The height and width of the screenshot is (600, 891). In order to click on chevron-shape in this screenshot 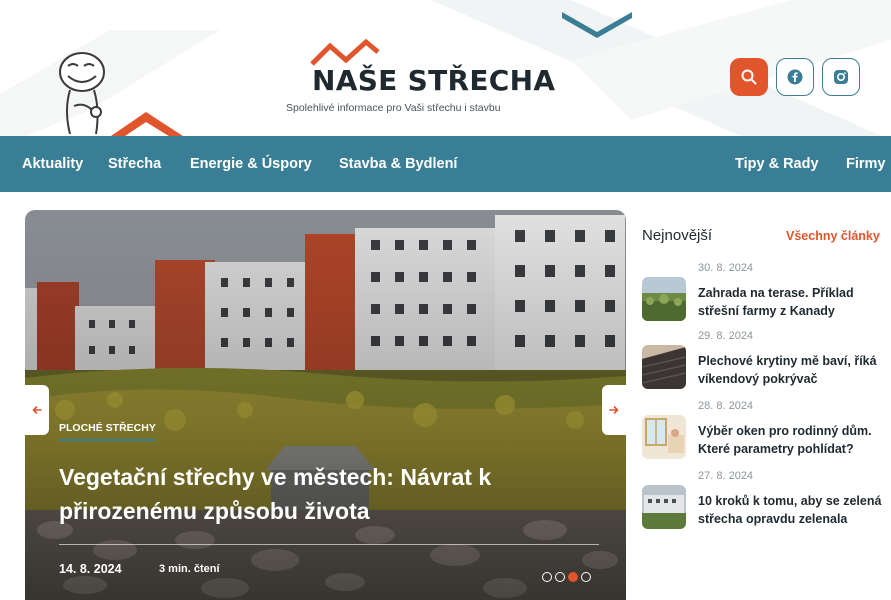, I will do `click(597, 25)`.